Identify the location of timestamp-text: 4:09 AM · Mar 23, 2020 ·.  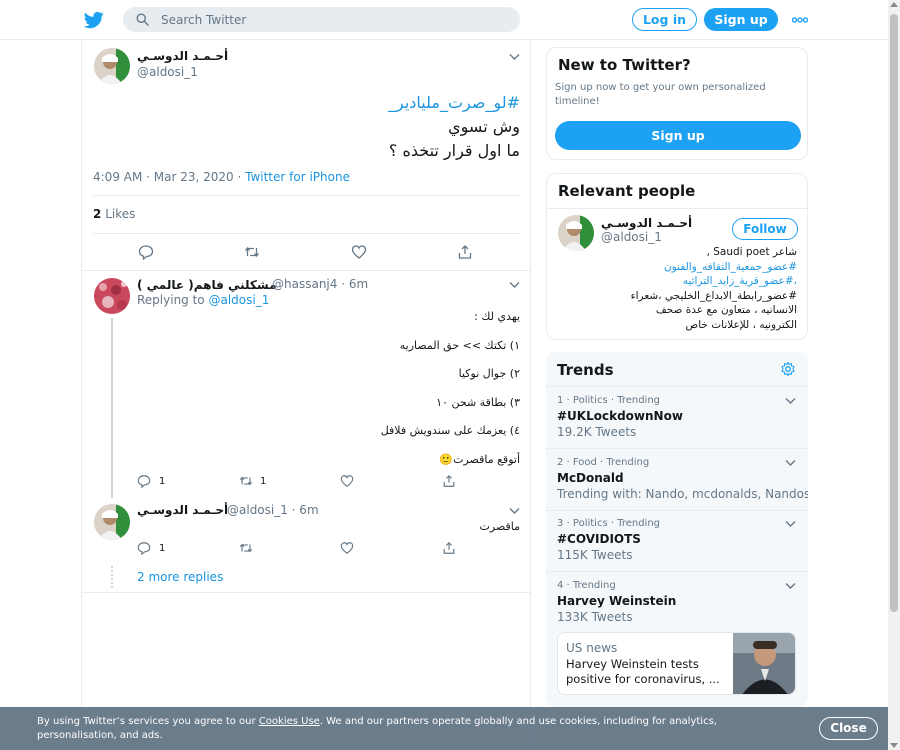
(169, 177).